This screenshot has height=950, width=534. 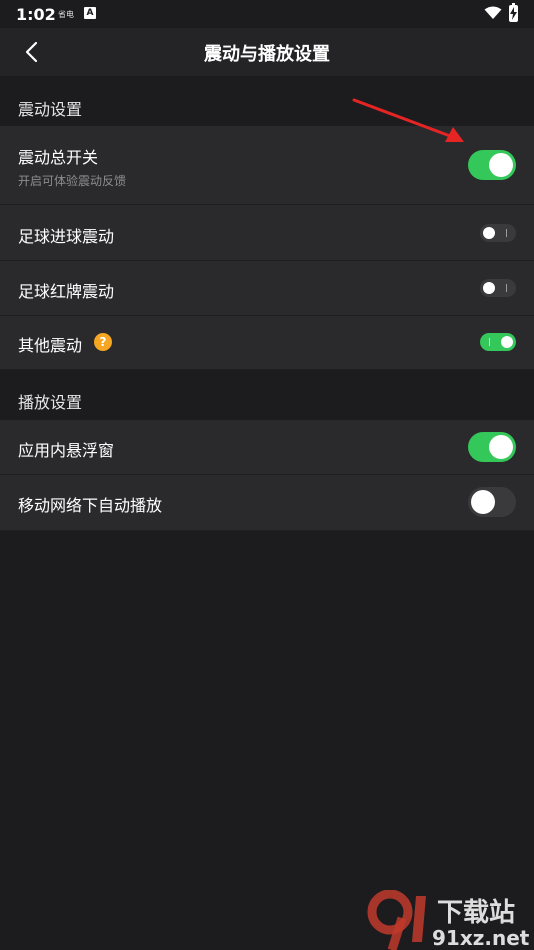 I want to click on status-mini-icon: 省电, so click(x=66, y=14).